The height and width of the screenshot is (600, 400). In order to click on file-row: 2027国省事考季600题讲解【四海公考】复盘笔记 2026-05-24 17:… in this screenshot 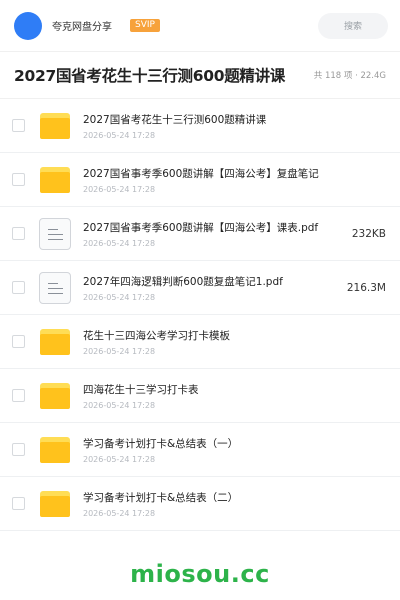, I will do `click(200, 180)`.